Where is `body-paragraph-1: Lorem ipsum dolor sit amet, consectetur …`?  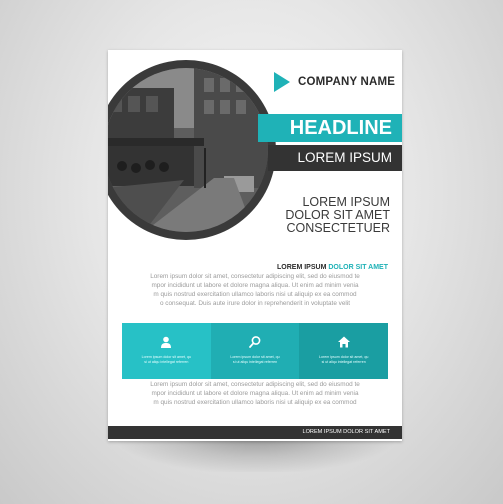 body-paragraph-1: Lorem ipsum dolor sit amet, consectetur … is located at coordinates (255, 290).